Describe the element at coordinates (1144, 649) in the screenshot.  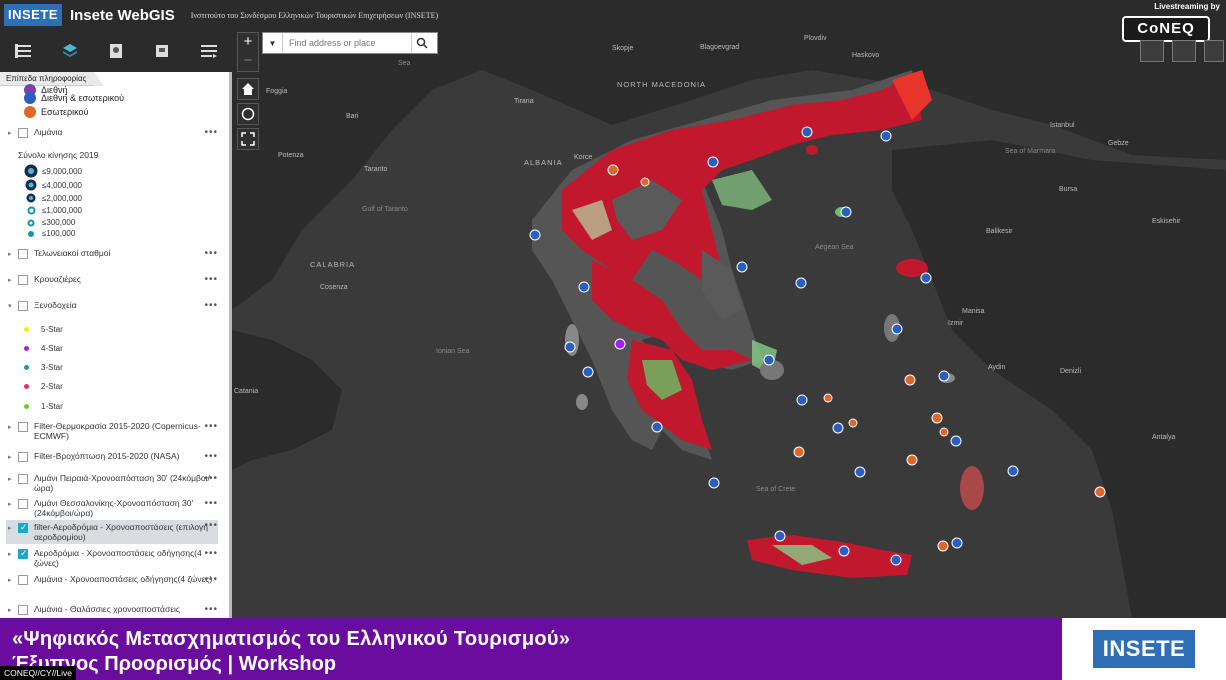
I see `insete-banner-logo: INSETE` at that location.